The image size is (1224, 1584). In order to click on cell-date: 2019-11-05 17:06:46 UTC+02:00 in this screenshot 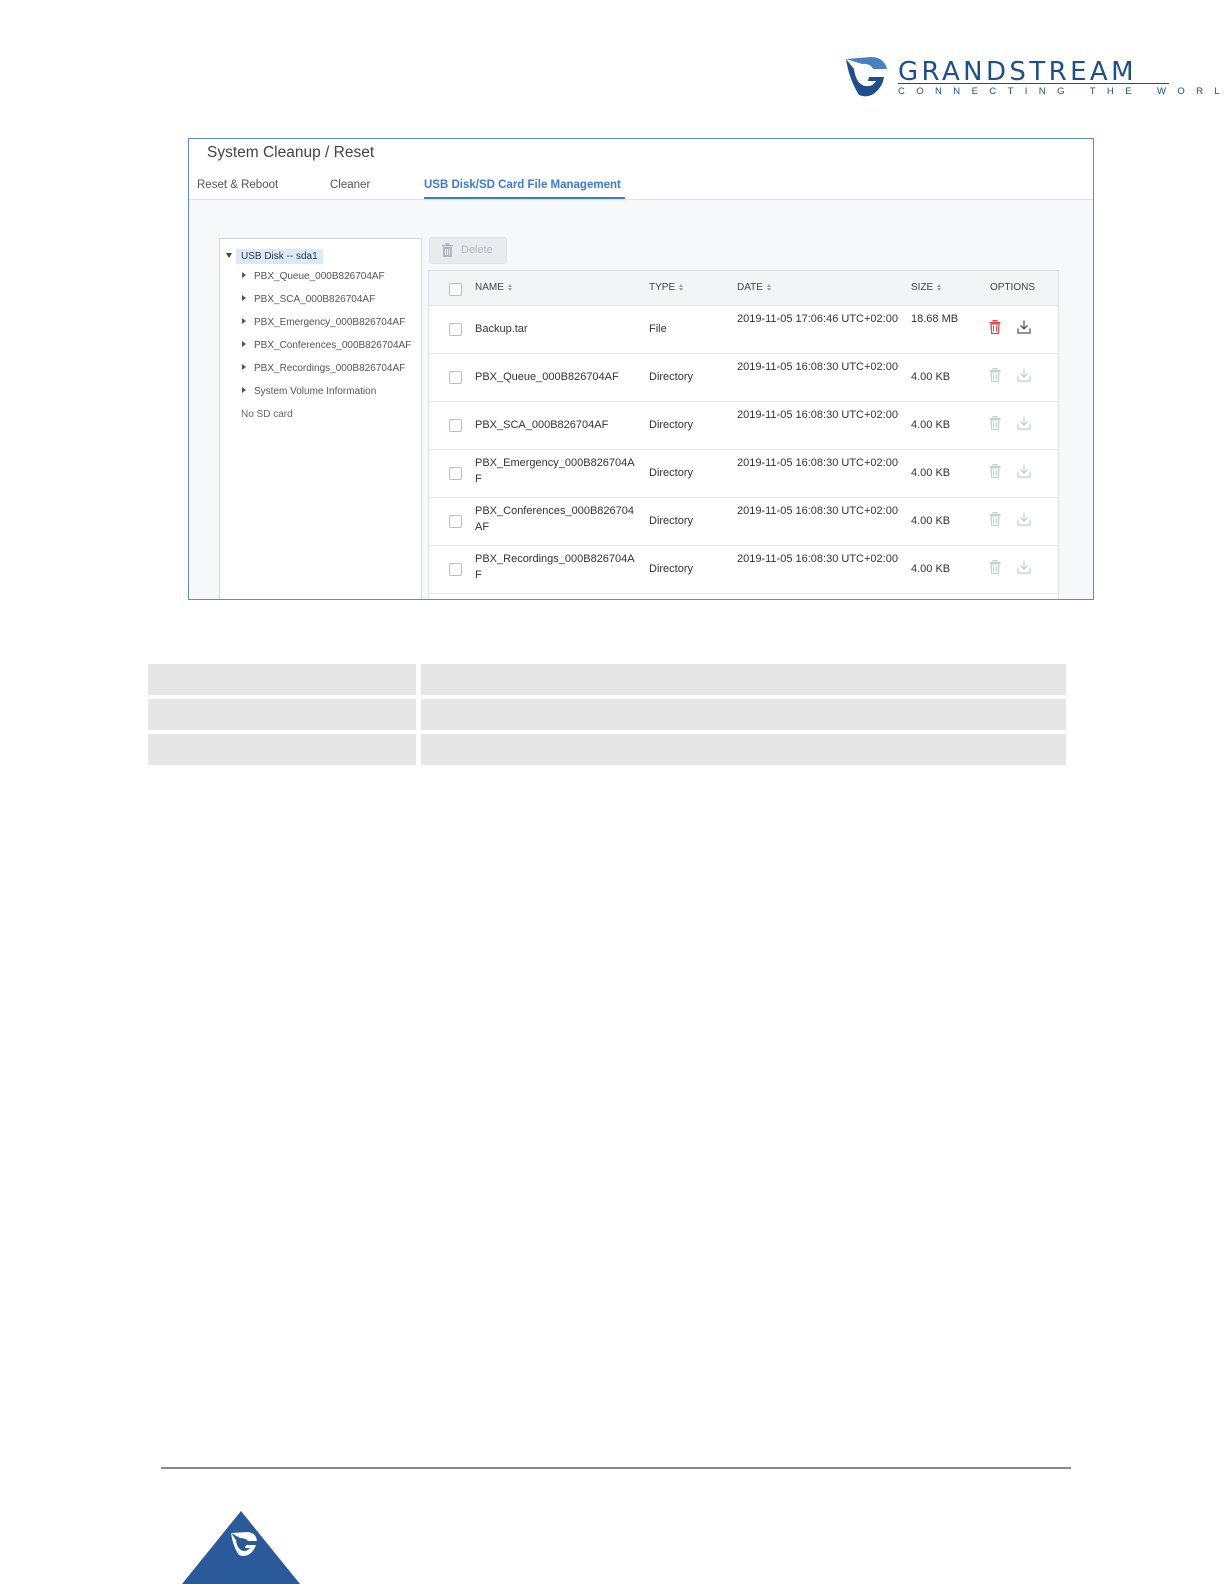, I will do `click(817, 319)`.